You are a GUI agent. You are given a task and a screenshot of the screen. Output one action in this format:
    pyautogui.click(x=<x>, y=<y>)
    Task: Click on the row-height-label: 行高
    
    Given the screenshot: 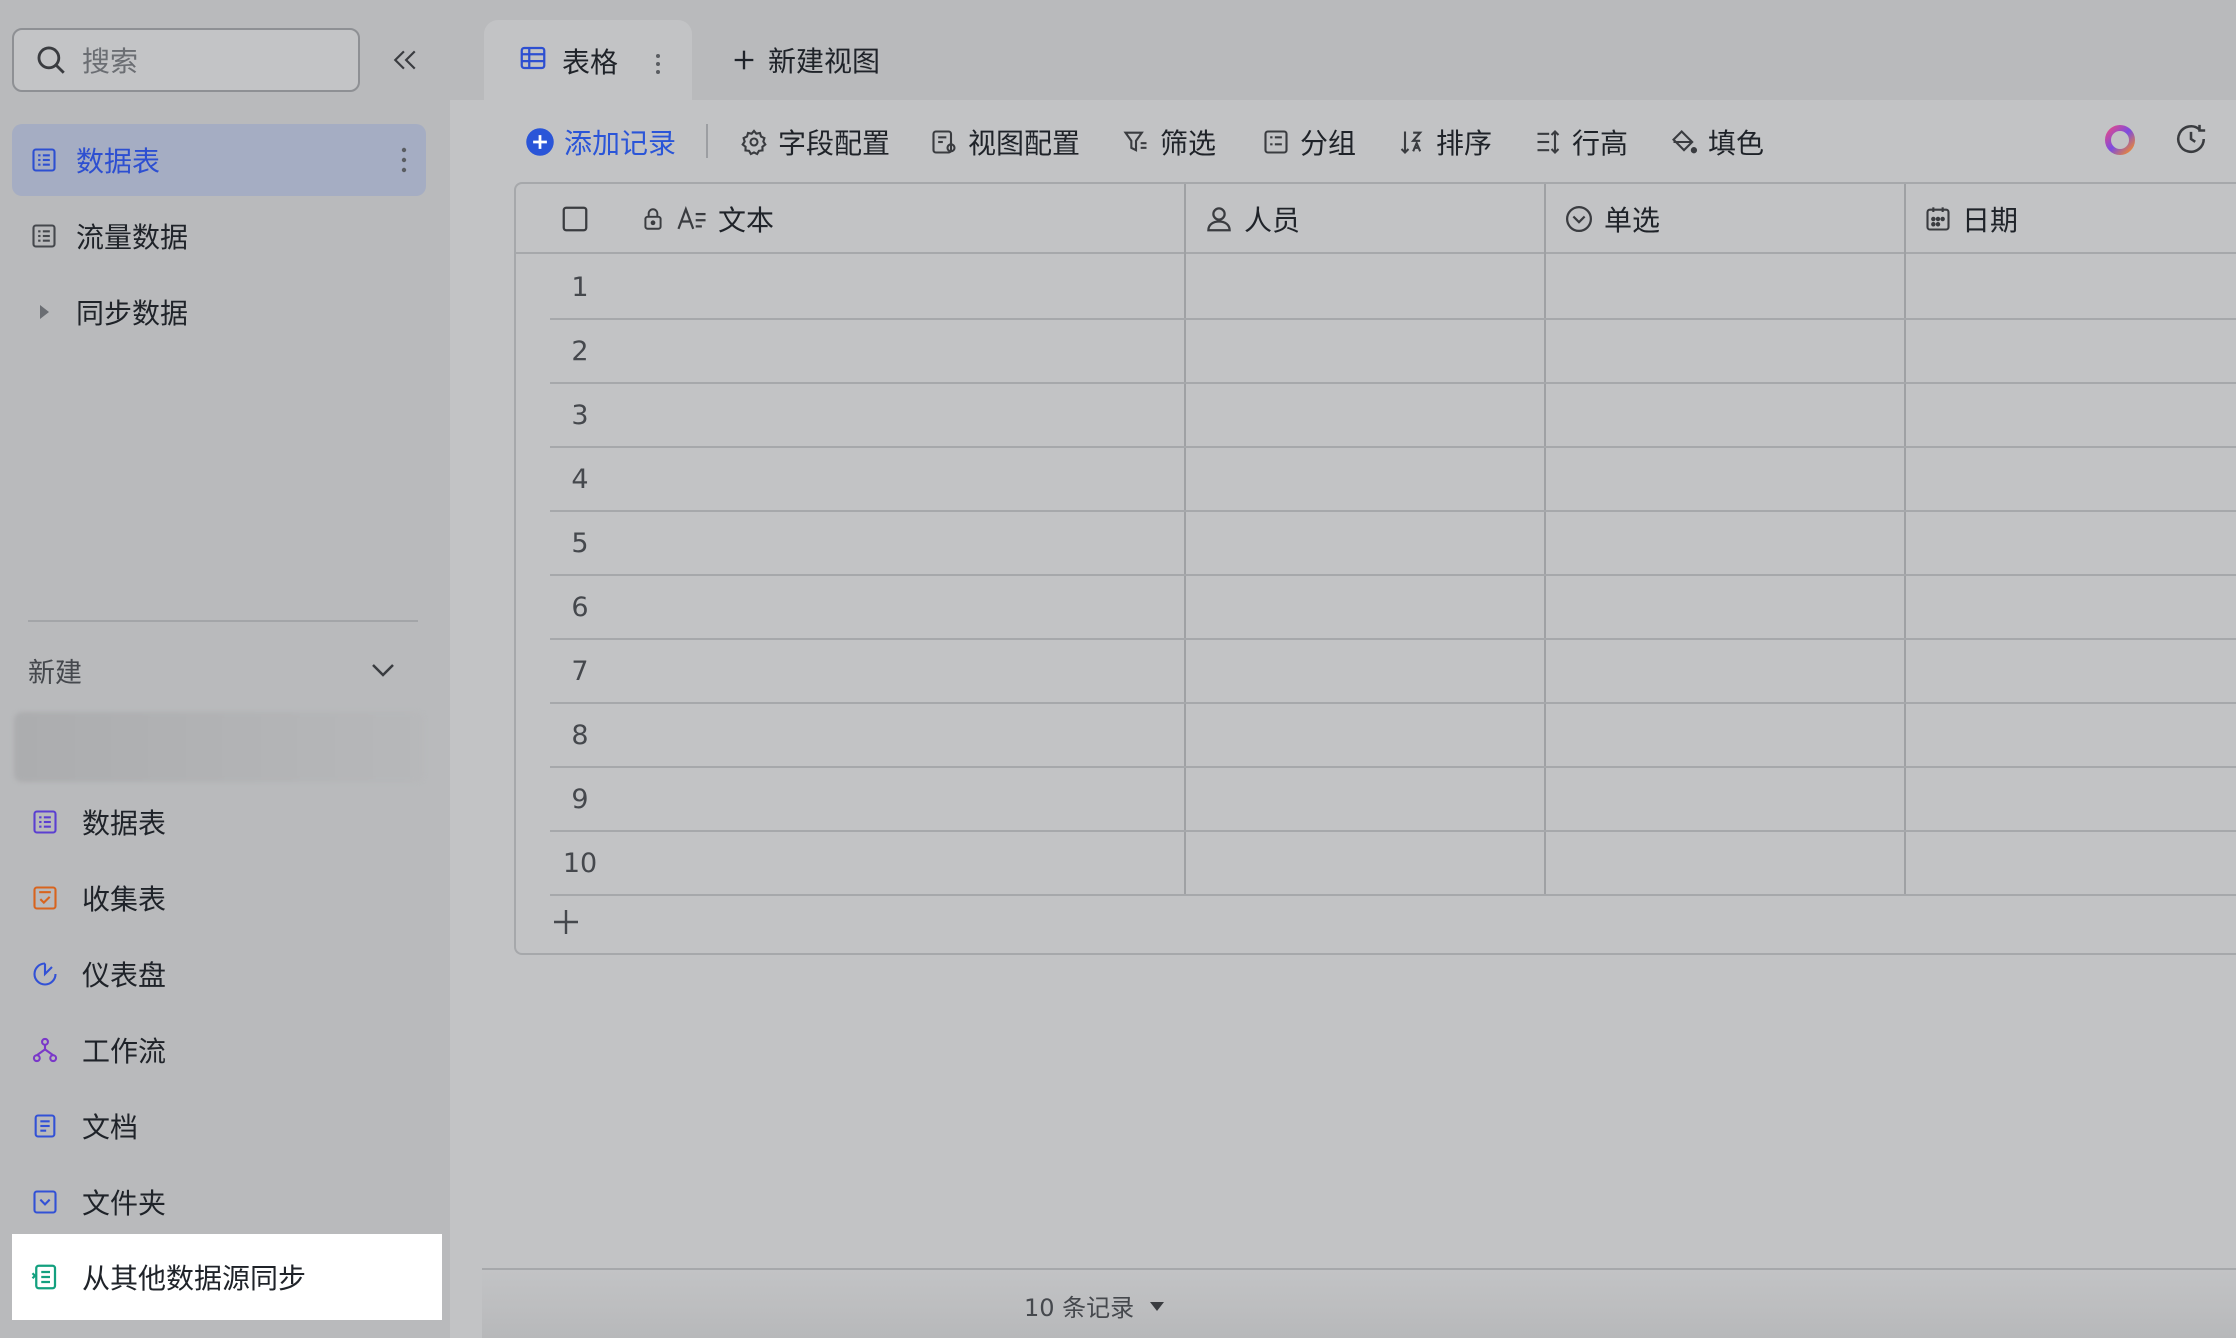 What is the action you would take?
    pyautogui.click(x=1600, y=143)
    